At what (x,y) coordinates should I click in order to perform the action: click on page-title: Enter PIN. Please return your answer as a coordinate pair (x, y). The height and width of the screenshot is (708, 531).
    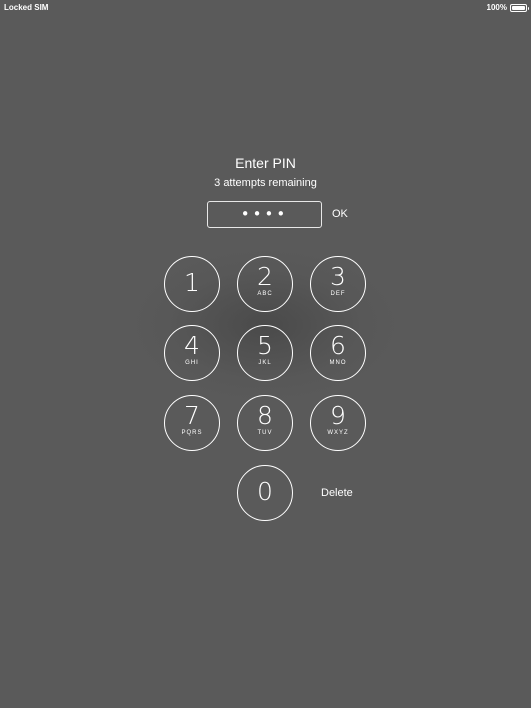
    Looking at the image, I should click on (265, 163).